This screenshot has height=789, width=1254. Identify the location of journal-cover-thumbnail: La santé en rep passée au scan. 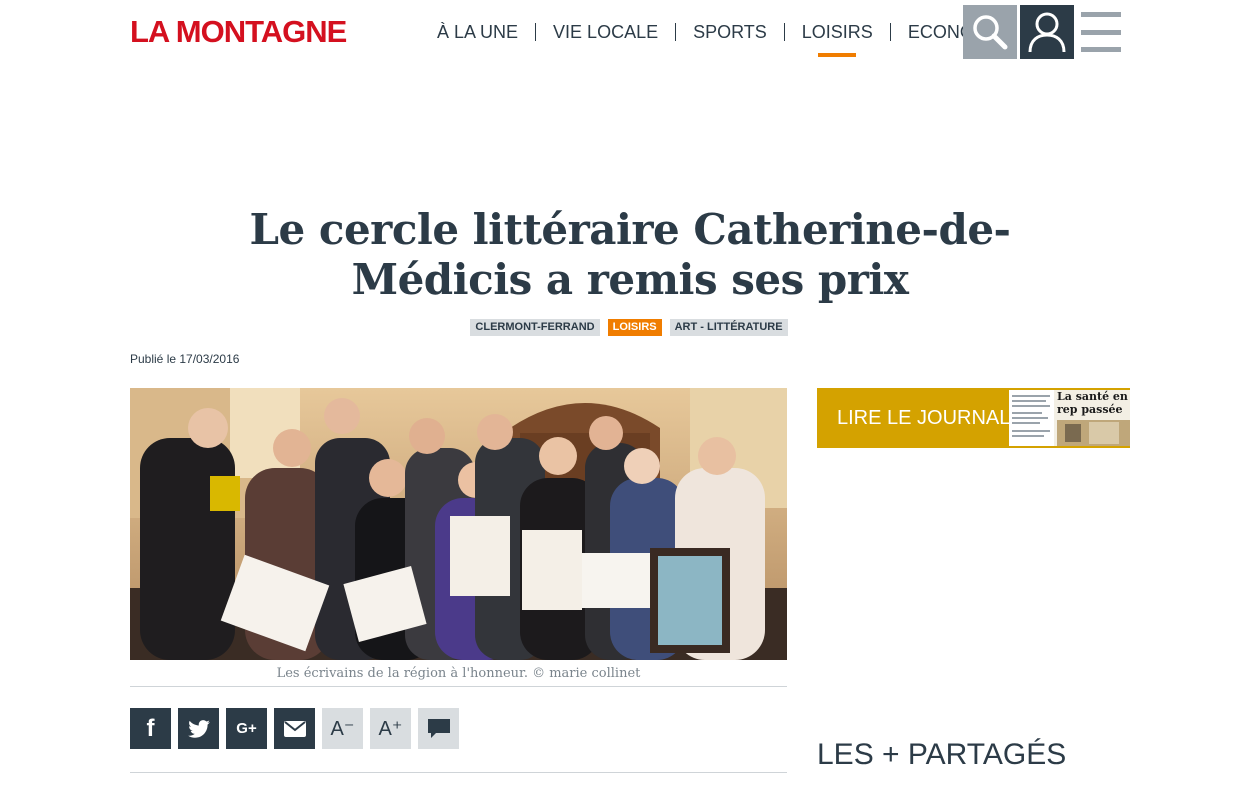
(1069, 418).